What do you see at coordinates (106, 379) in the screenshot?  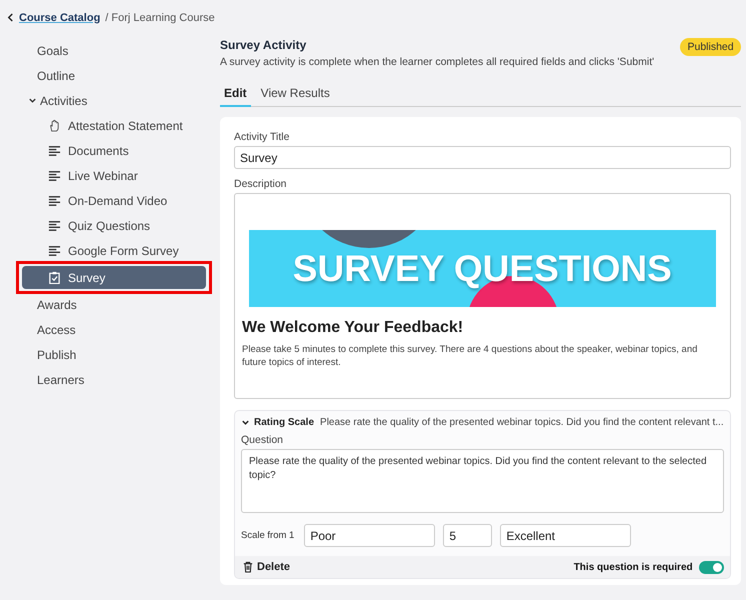 I see `sidebar-item: Learners` at bounding box center [106, 379].